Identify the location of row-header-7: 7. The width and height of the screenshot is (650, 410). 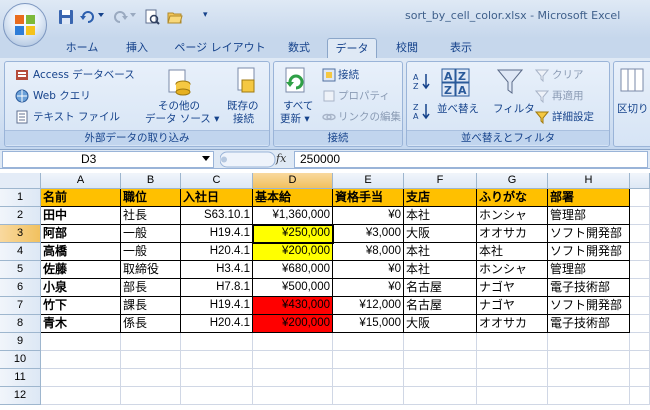
(20, 306).